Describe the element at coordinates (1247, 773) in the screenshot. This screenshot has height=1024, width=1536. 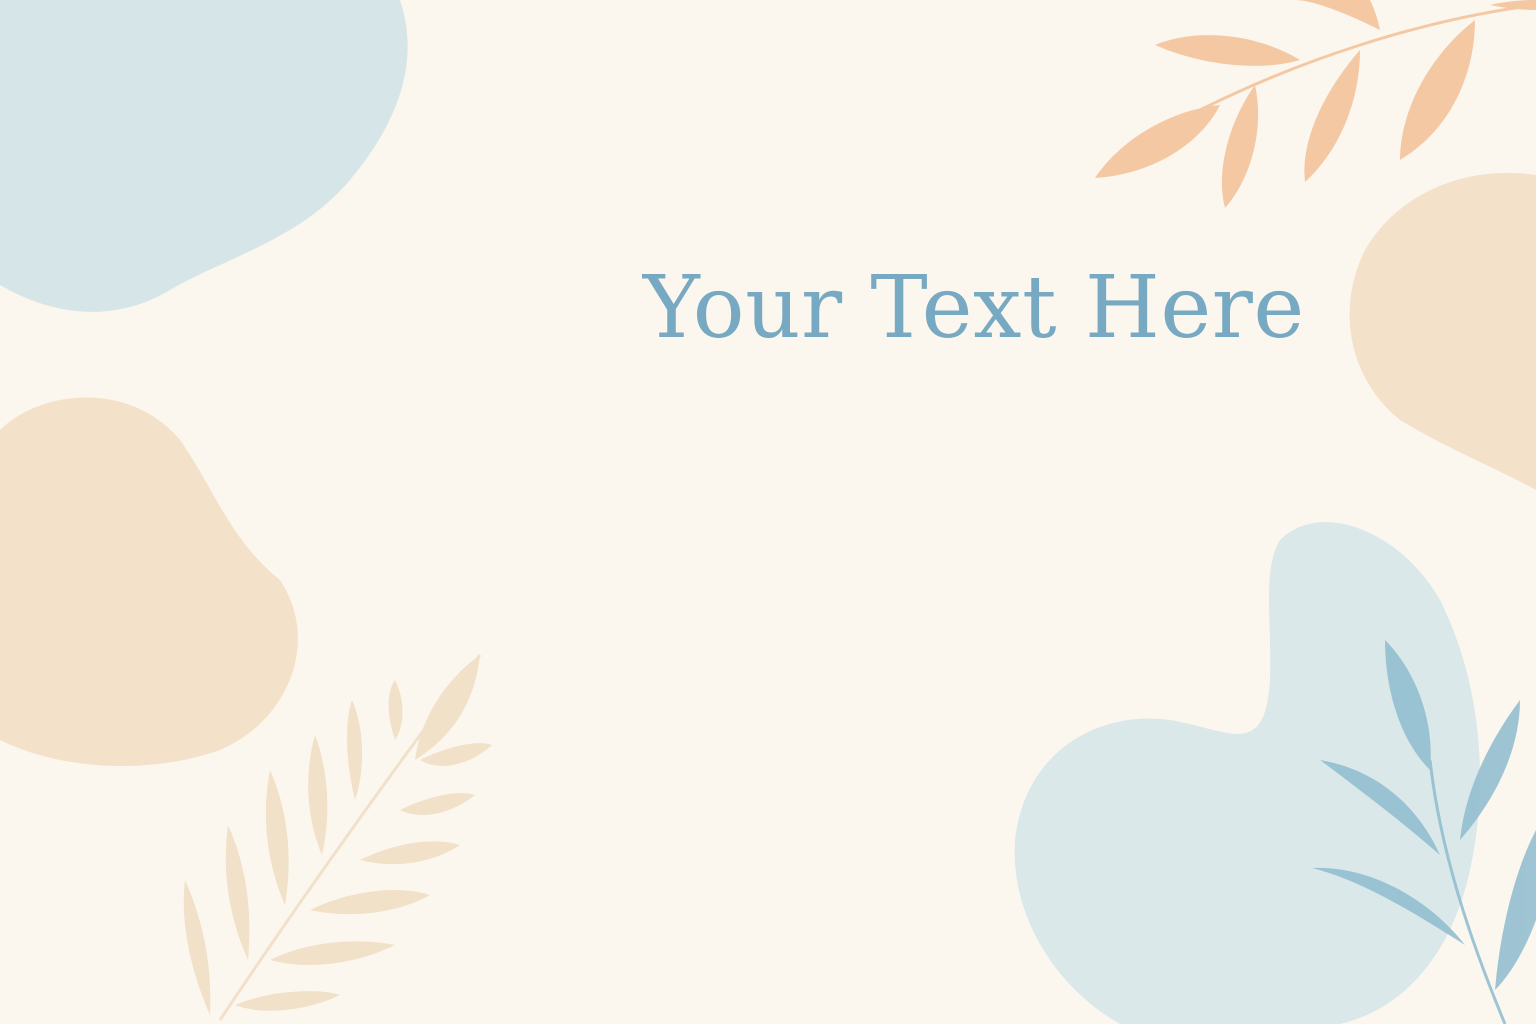
I see `blue-blob-bottom-right` at that location.